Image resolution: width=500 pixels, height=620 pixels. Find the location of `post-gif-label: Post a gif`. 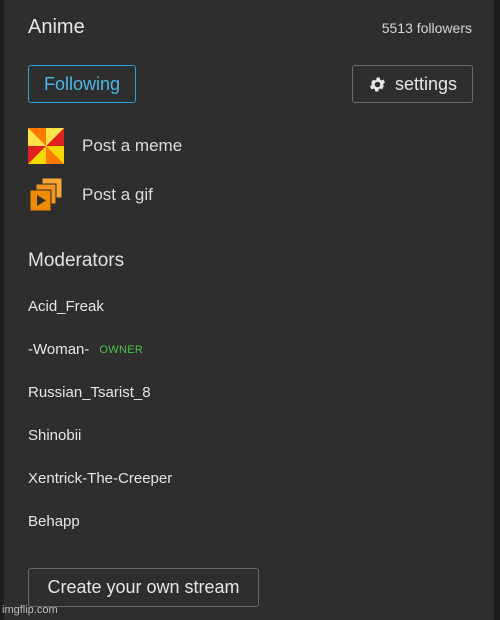

post-gif-label: Post a gif is located at coordinates (117, 194).